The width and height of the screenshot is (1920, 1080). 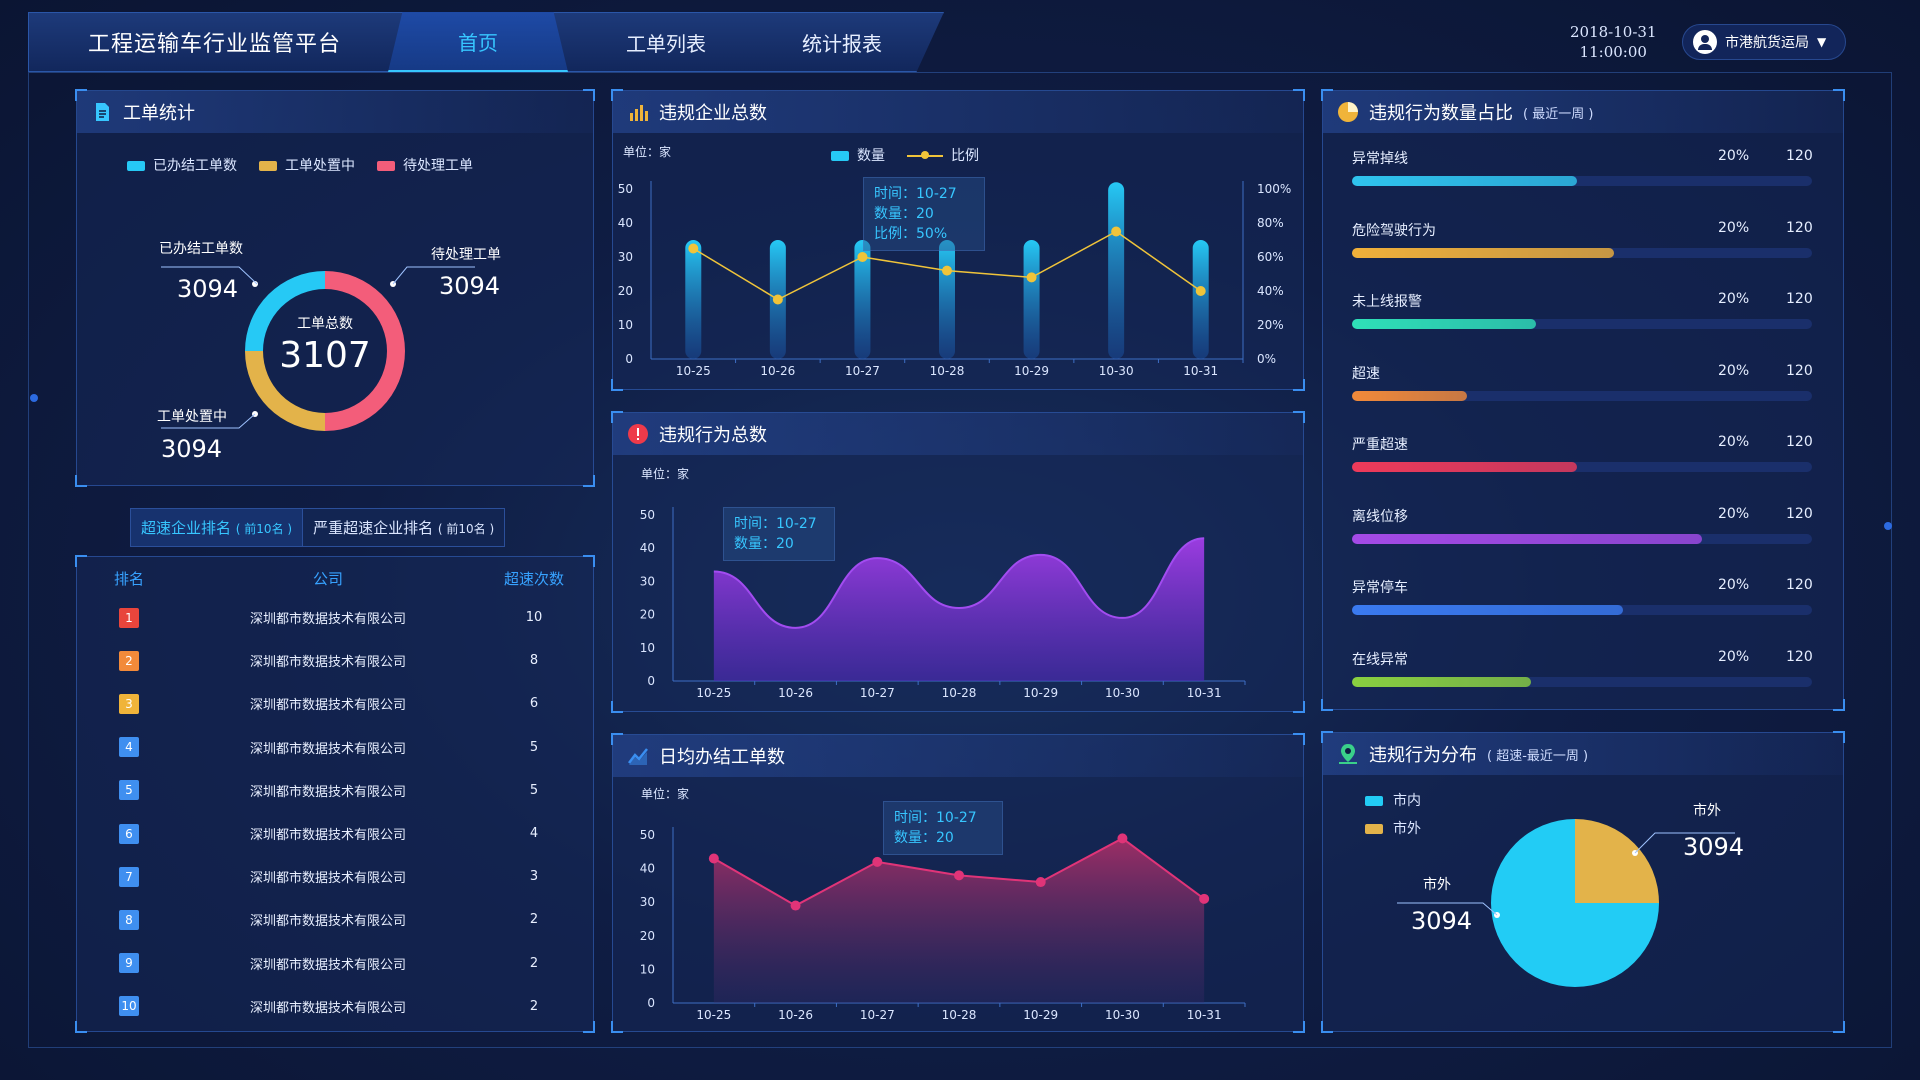 What do you see at coordinates (466, 255) in the screenshot?
I see `donut-label-name: 待处理工单` at bounding box center [466, 255].